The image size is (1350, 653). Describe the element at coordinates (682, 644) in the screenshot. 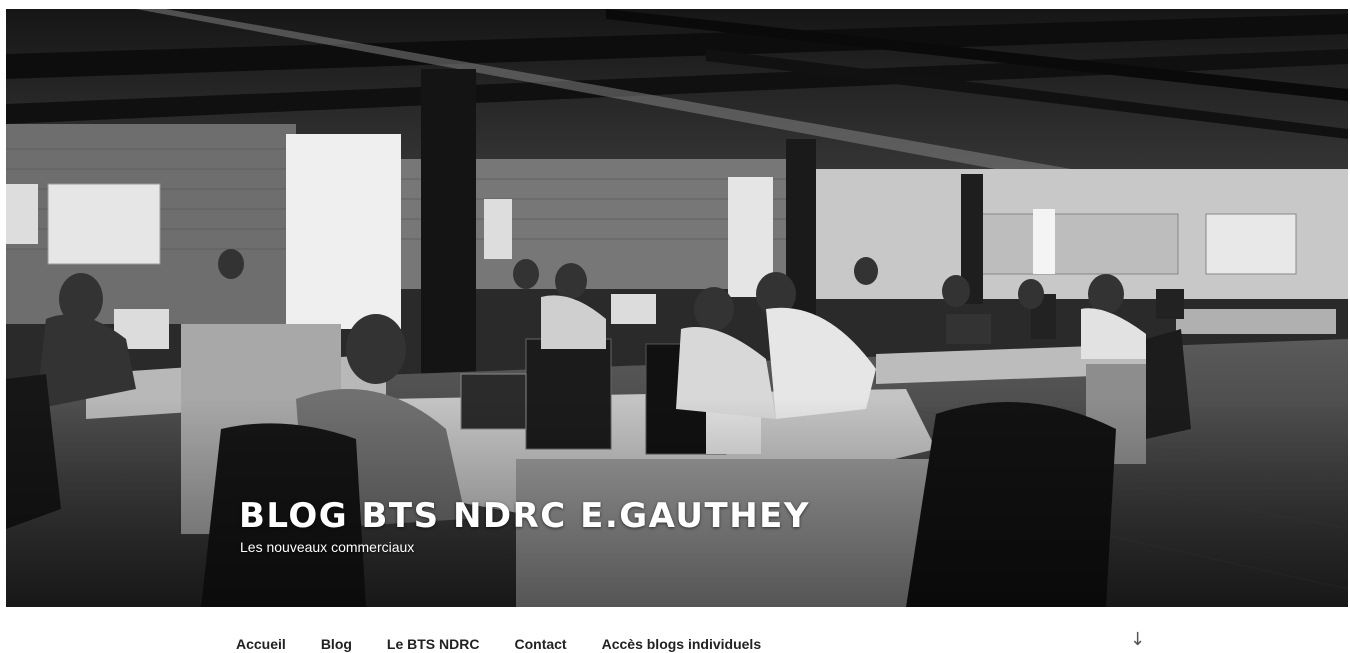

I see `nav-item-acces-blogs-individuels: Accès blogs individuels` at that location.